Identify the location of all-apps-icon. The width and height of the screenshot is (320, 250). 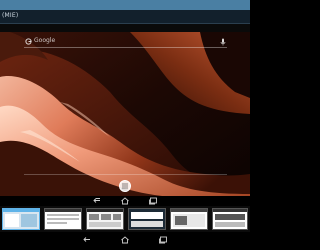
(125, 186).